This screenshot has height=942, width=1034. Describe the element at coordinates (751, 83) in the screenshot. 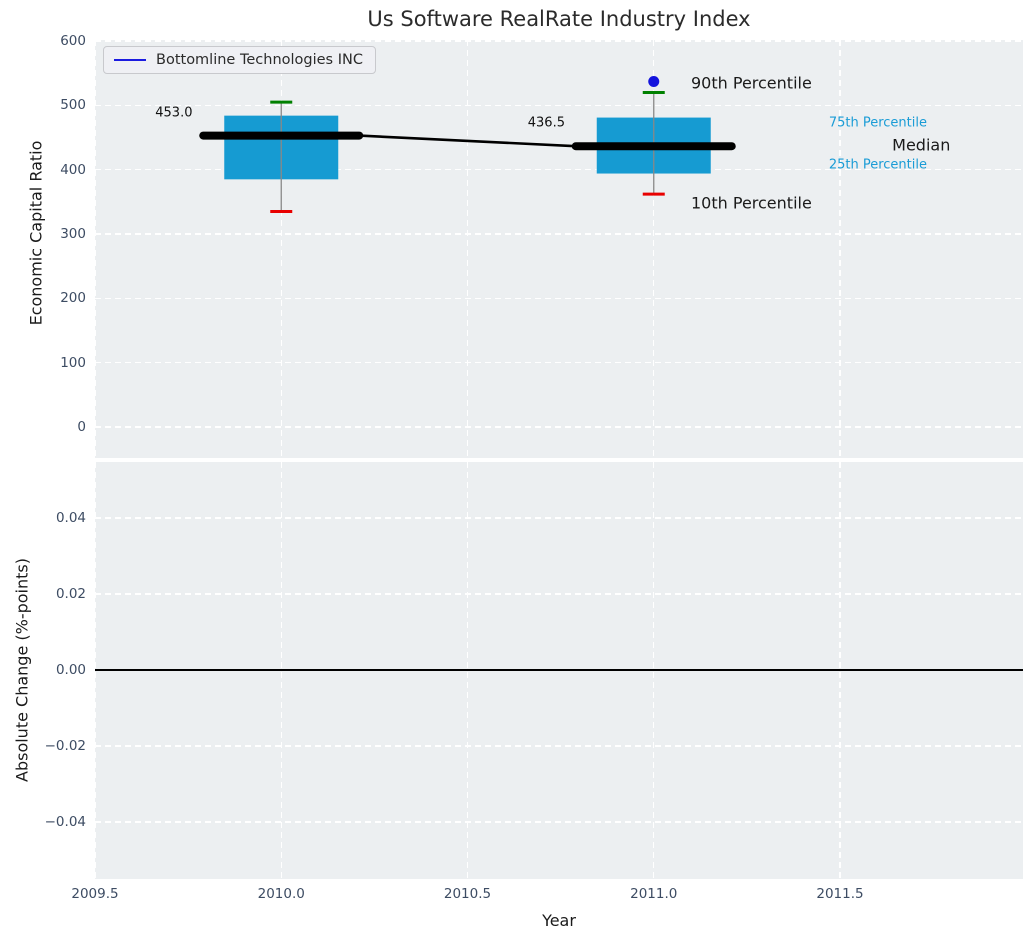

I see `percentile-annotation: 90th Percentile` at that location.